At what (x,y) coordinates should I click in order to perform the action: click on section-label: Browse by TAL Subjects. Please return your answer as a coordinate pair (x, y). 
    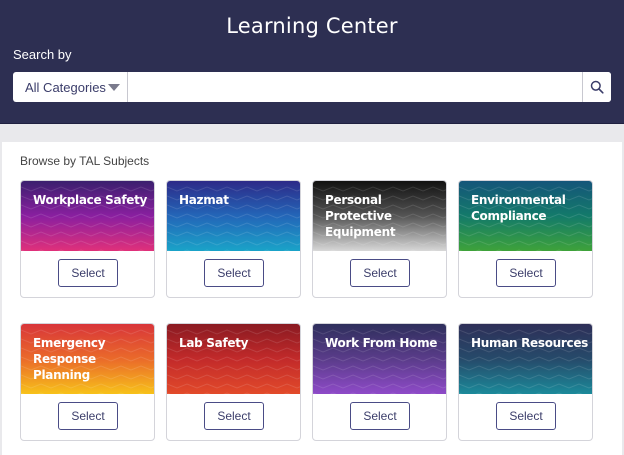
    Looking at the image, I should click on (85, 161).